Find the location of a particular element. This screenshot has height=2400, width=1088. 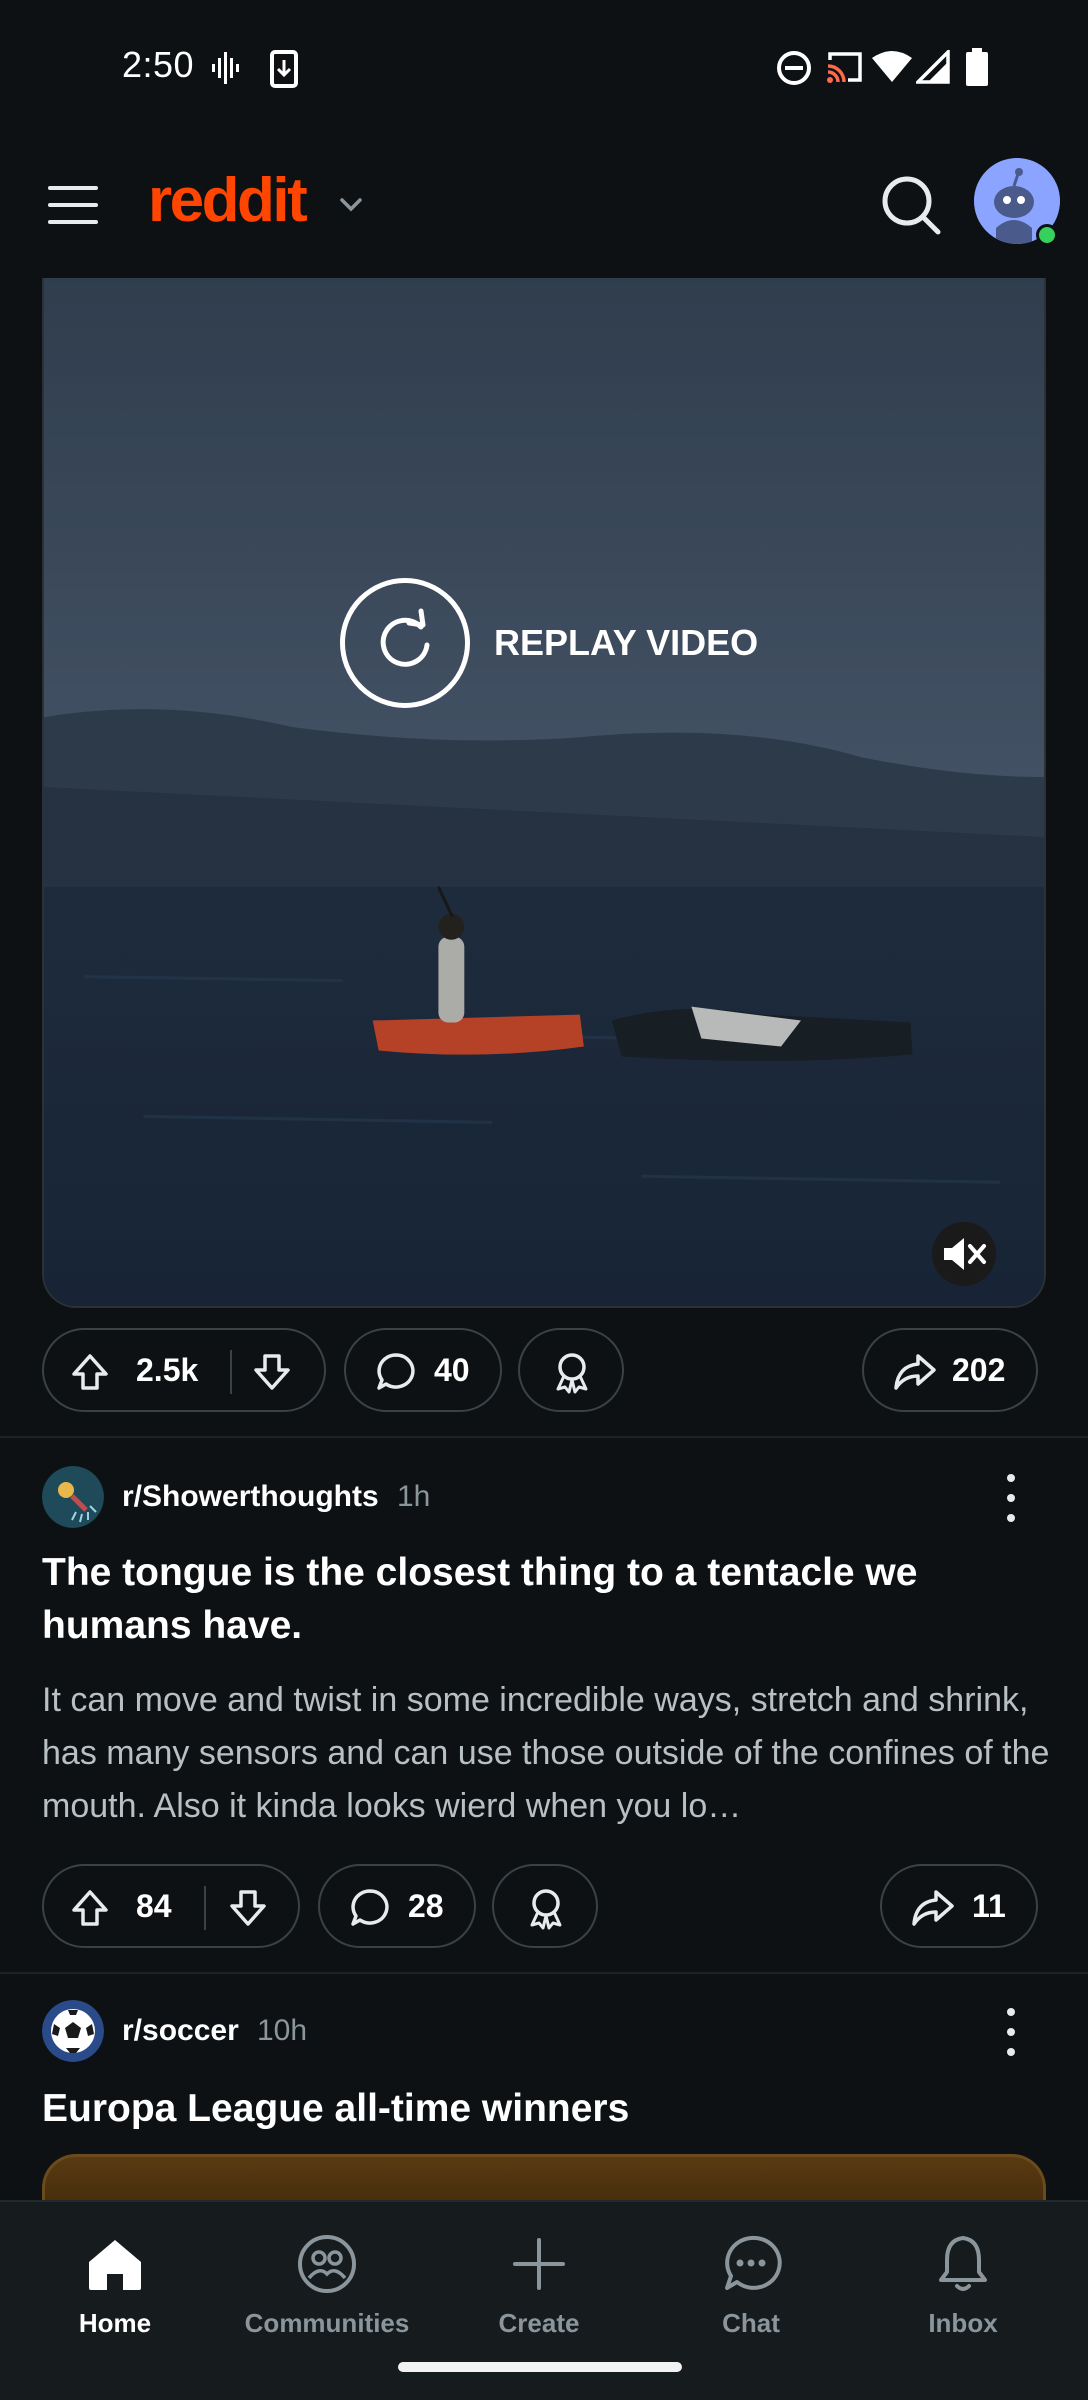

download-icon is located at coordinates (284, 69).